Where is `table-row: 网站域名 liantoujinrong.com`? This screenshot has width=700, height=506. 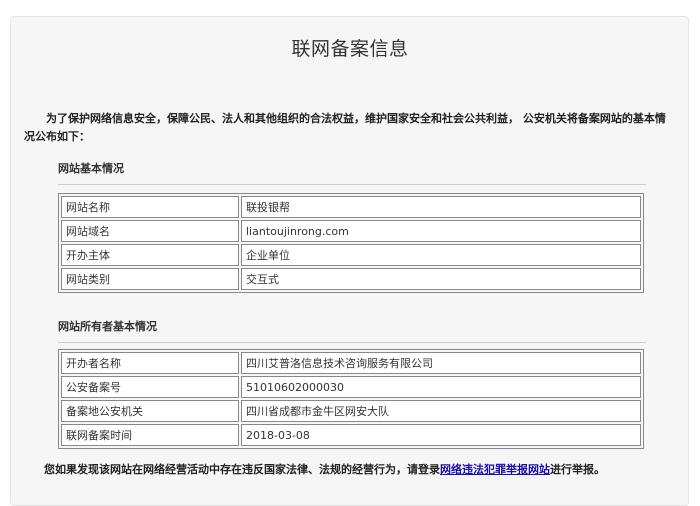 table-row: 网站域名 liantoujinrong.com is located at coordinates (351, 231).